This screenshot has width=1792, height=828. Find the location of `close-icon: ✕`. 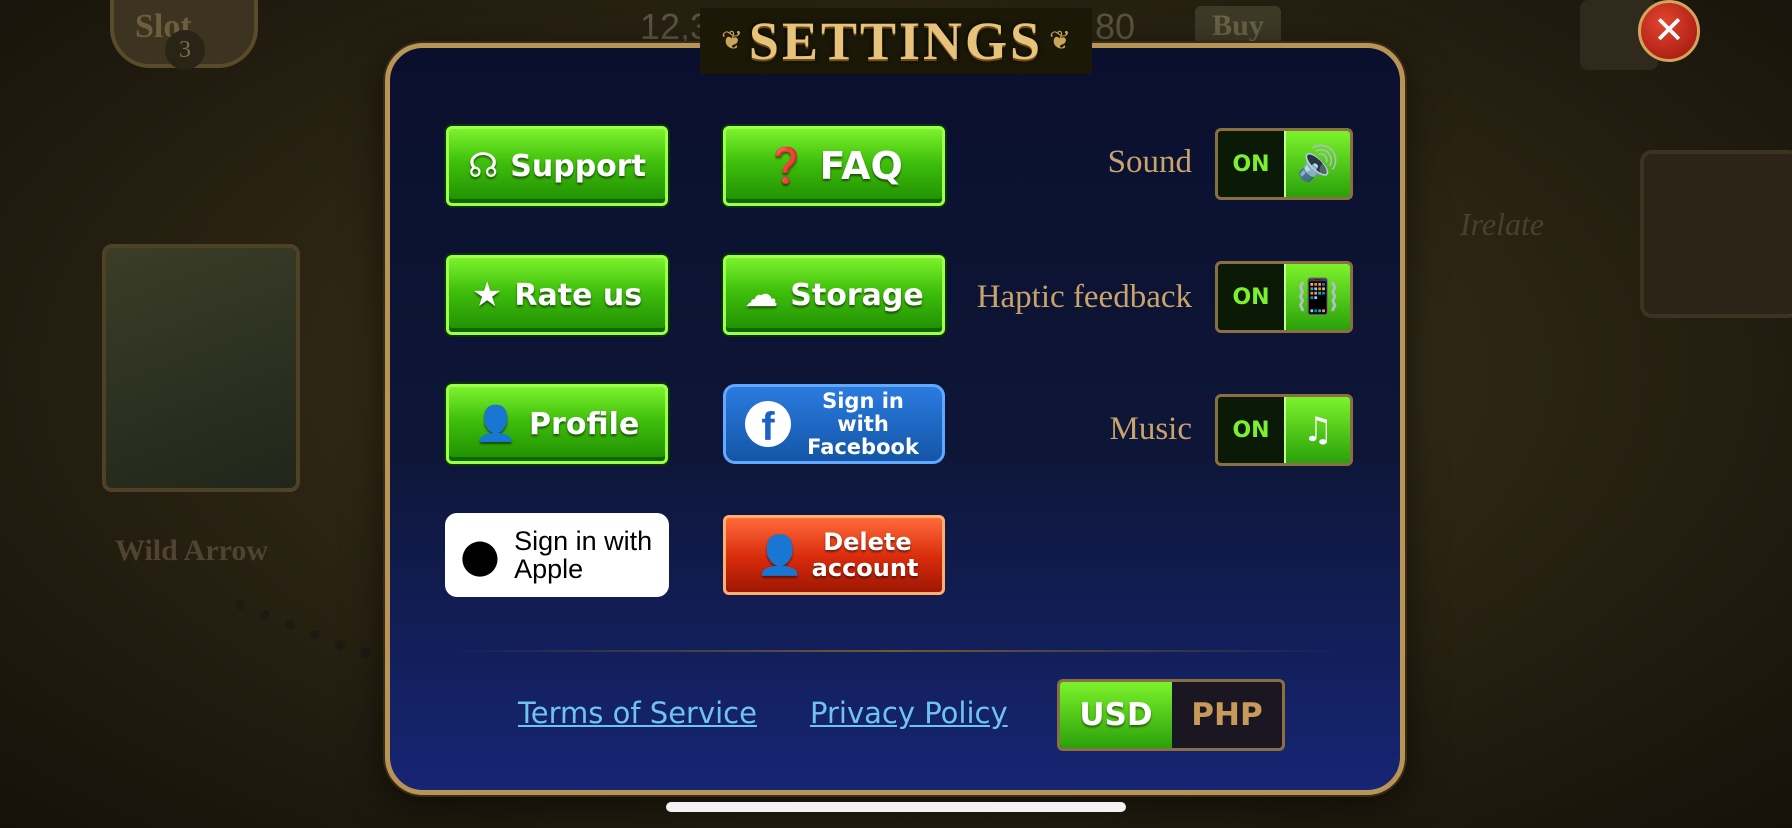

close-icon: ✕ is located at coordinates (1669, 31).